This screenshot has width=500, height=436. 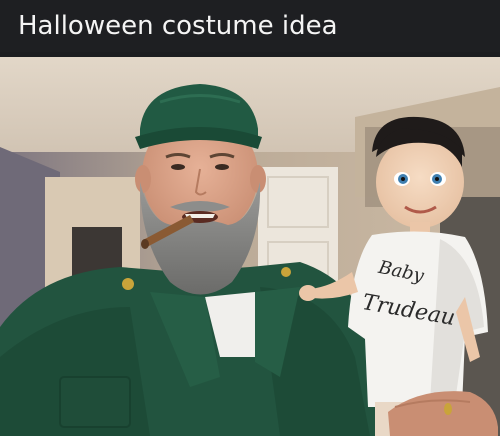 What do you see at coordinates (178, 167) in the screenshot?
I see `left-eye` at bounding box center [178, 167].